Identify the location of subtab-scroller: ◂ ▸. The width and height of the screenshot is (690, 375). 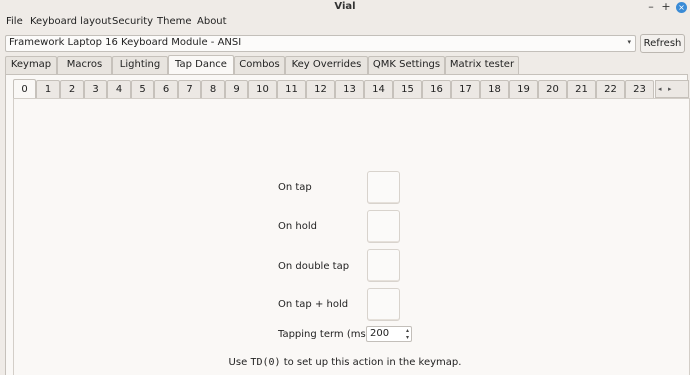
(672, 89).